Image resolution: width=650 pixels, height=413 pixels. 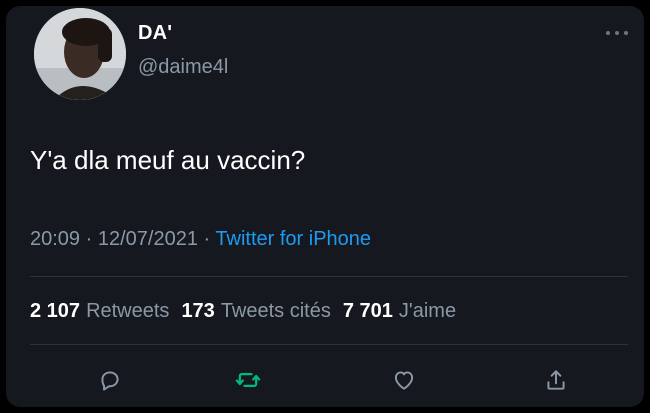 What do you see at coordinates (168, 160) in the screenshot?
I see `tweet-text: Y'a dla meuf au vaccin?` at bounding box center [168, 160].